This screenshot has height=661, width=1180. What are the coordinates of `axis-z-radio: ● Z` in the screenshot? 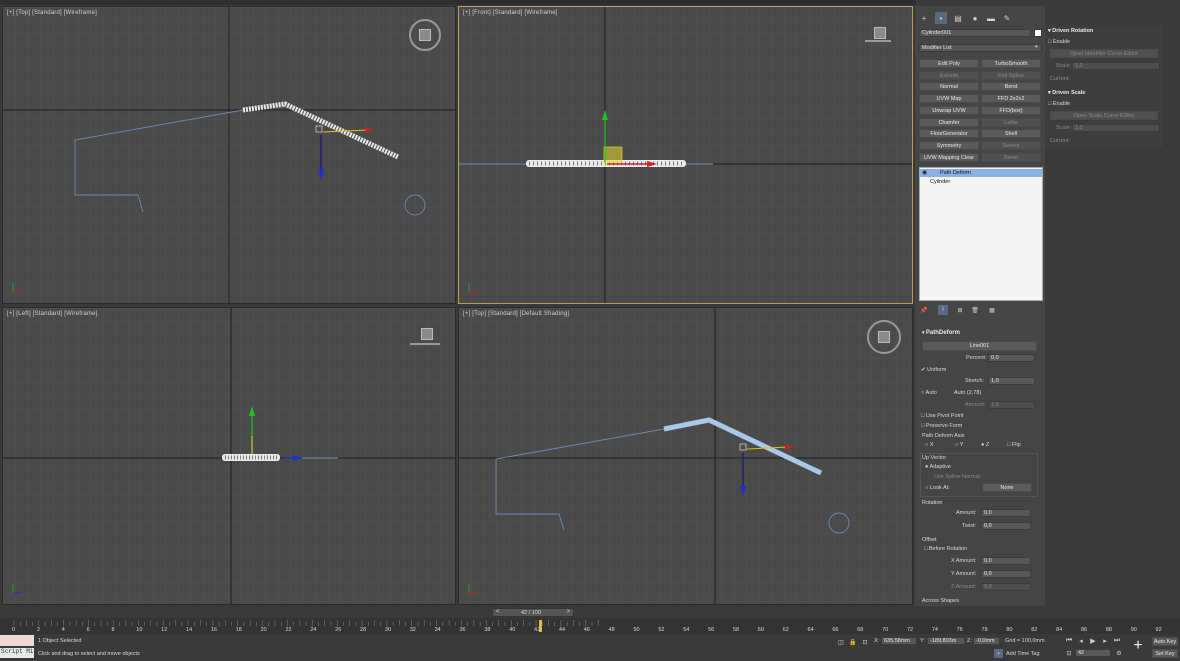 It's located at (985, 445).